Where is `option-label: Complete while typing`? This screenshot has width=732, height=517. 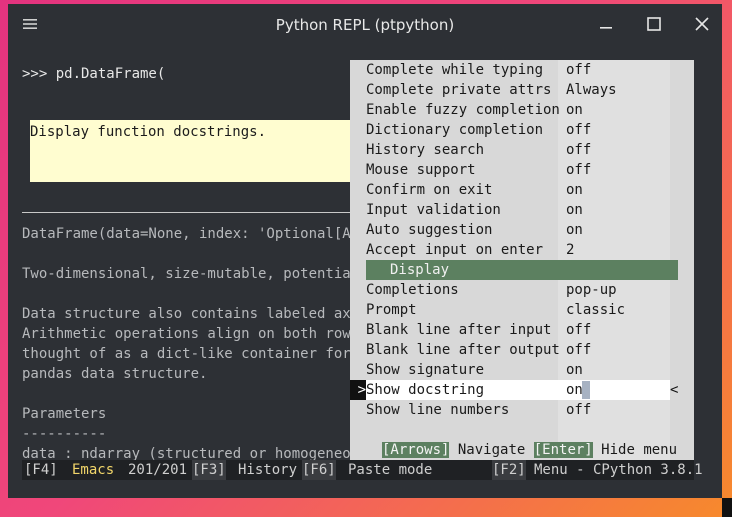
option-label: Complete while typing is located at coordinates (455, 70).